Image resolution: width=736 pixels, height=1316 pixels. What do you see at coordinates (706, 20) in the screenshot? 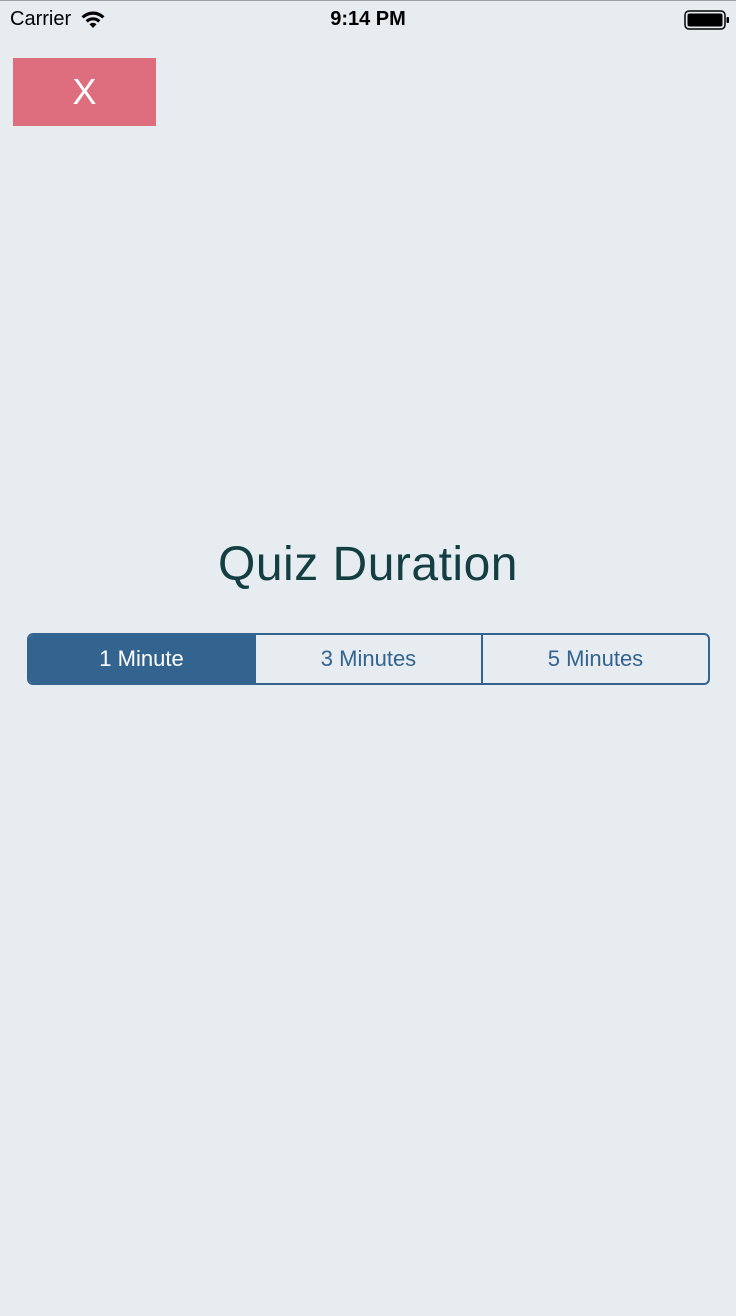
I see `battery-icon` at bounding box center [706, 20].